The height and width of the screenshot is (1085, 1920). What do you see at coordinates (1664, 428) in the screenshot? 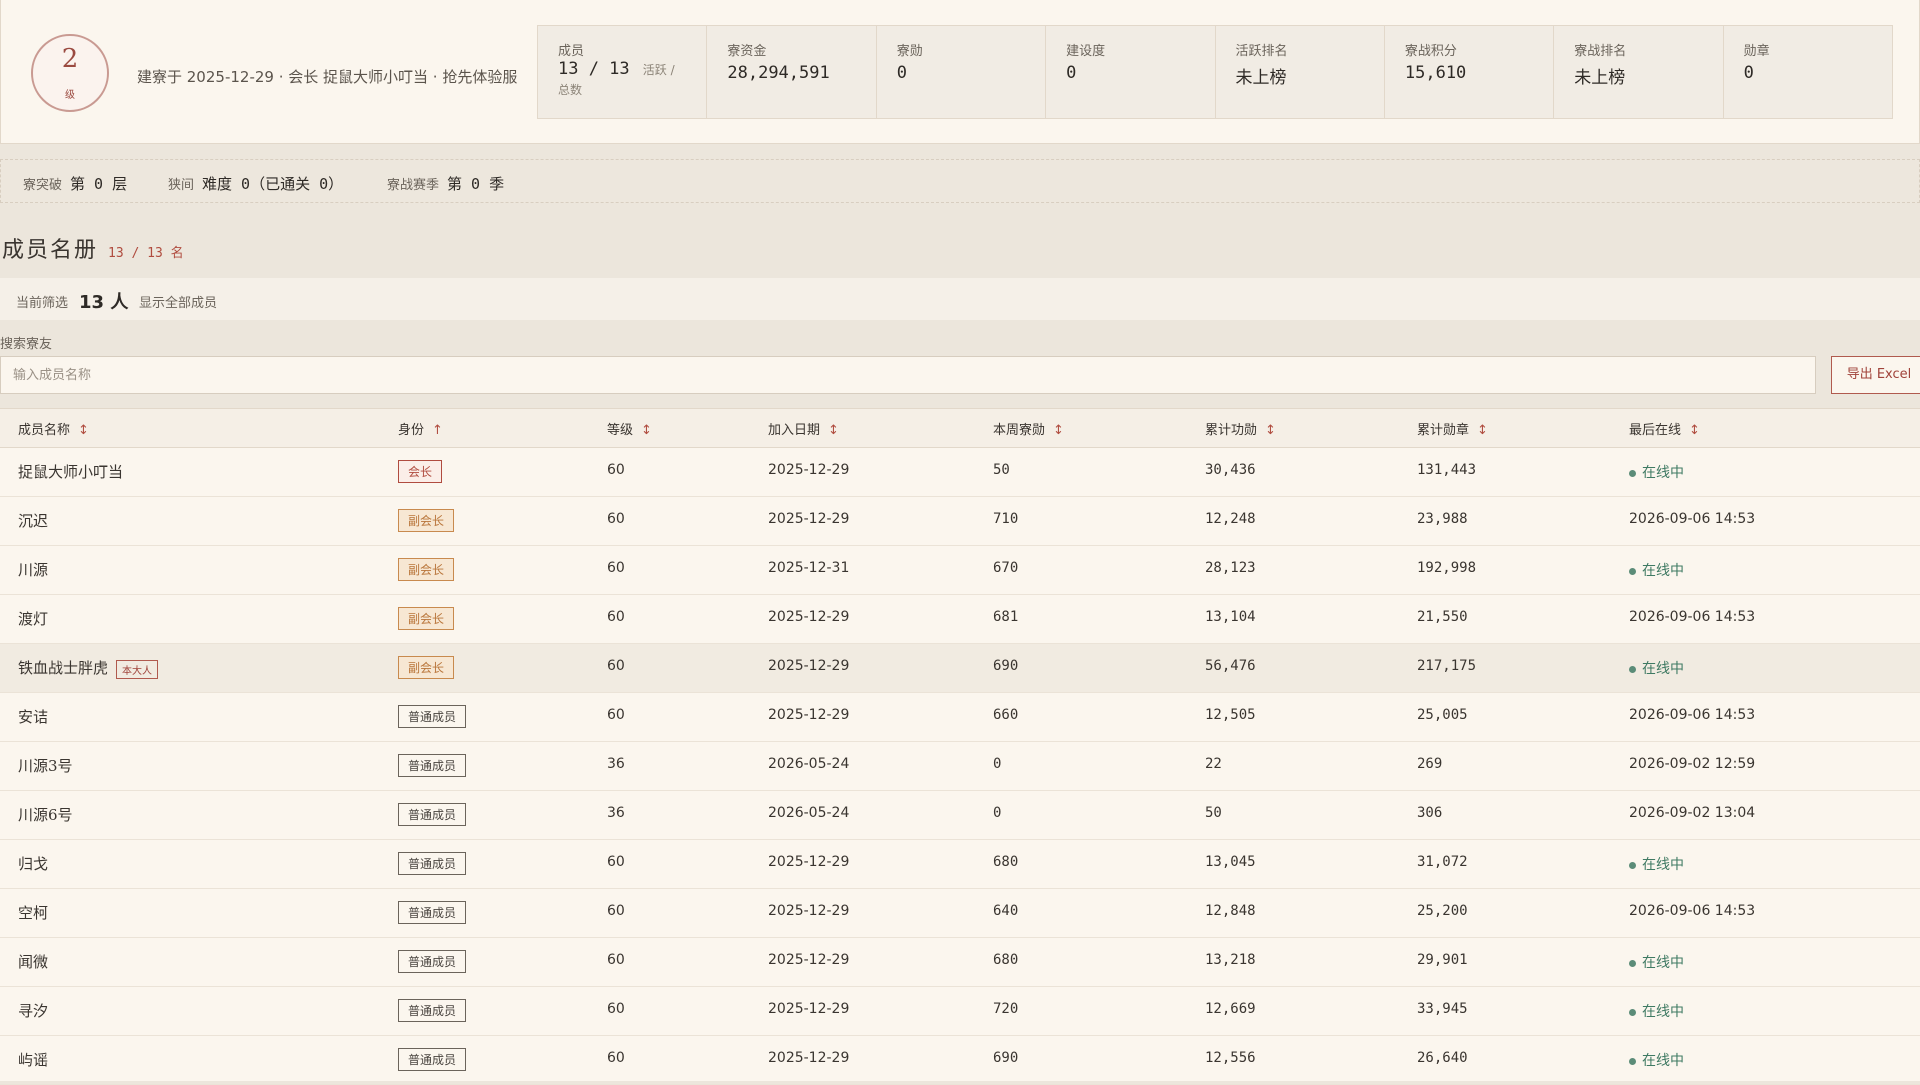
I see `header-last-online: 最后在线 ↕` at bounding box center [1664, 428].